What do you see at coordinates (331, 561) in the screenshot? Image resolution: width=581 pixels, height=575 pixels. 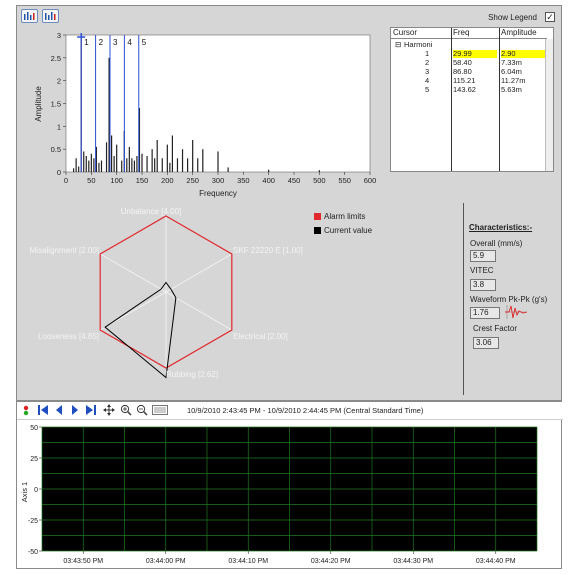 I see `x-tick-label: 03:44:20 PM` at bounding box center [331, 561].